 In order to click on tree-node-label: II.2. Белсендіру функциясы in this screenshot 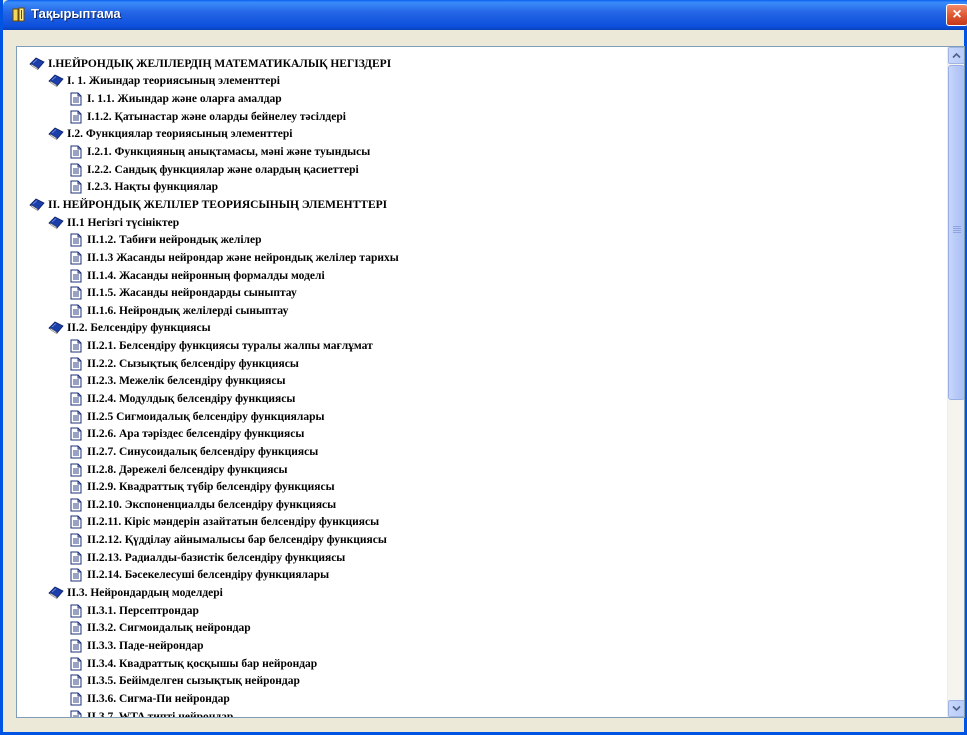, I will do `click(139, 328)`.